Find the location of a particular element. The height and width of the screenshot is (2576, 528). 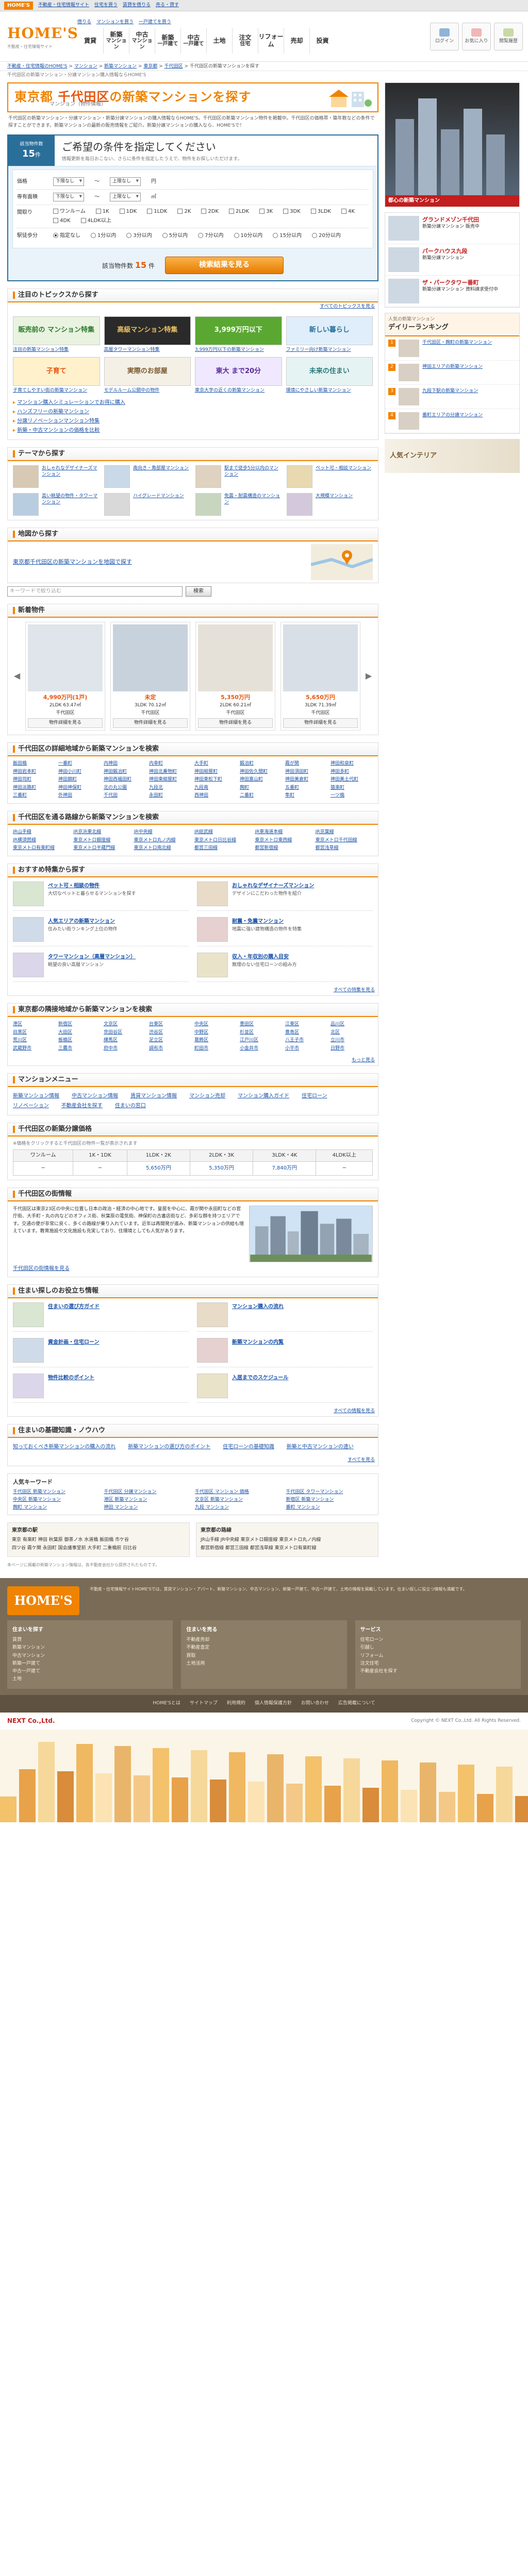

line-link: JR横須賀線 is located at coordinates (41, 840).